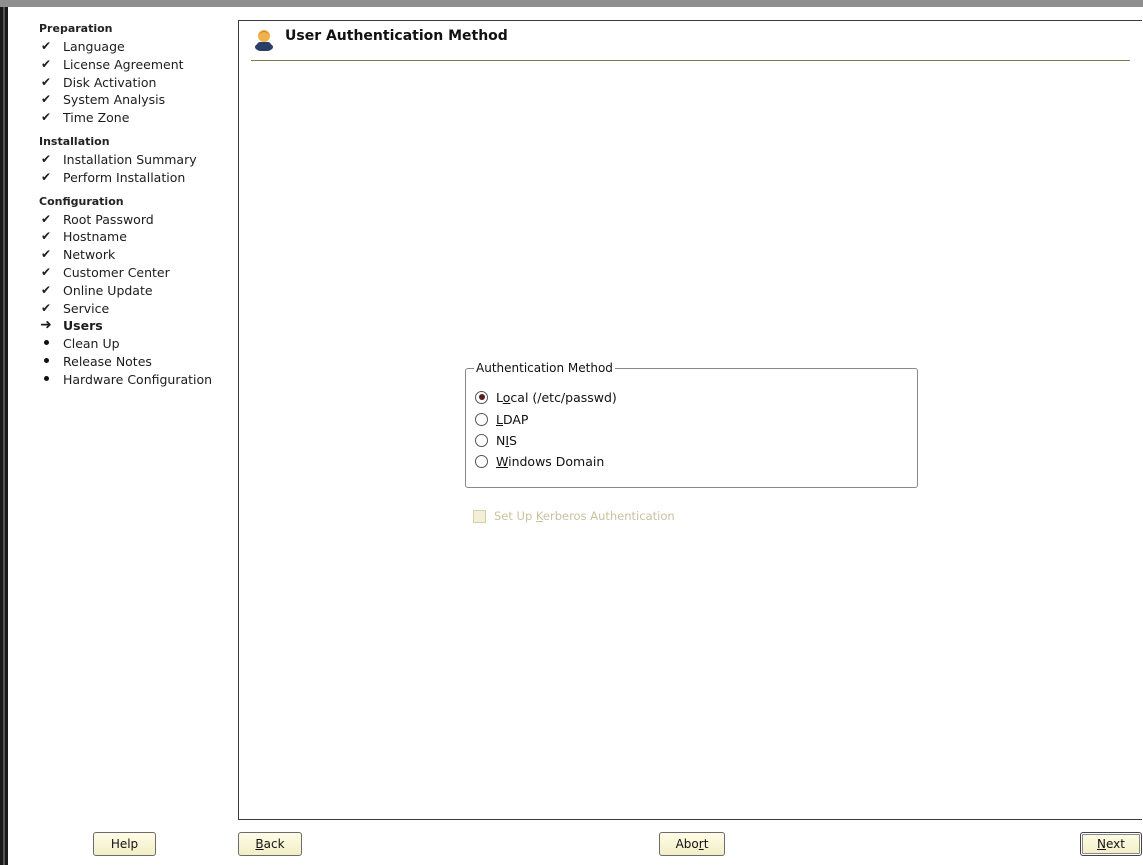 The width and height of the screenshot is (1143, 865). I want to click on step-label: Installation Summary, so click(130, 159).